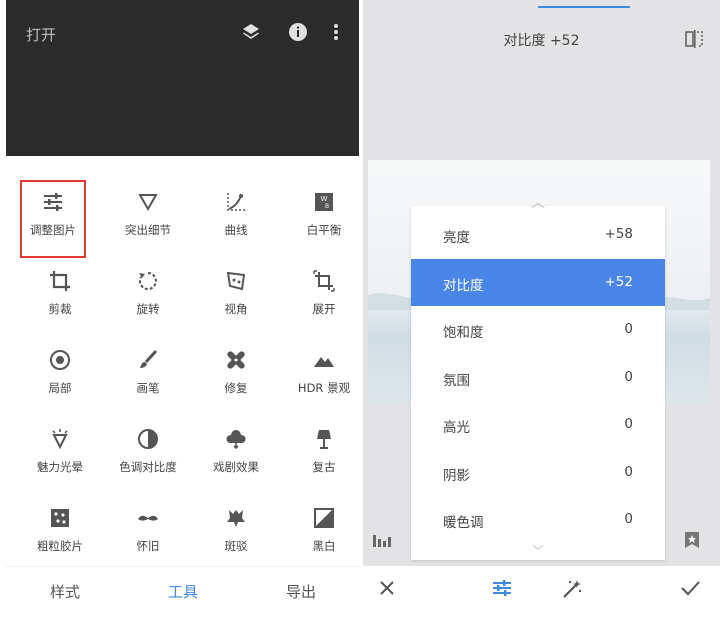 This screenshot has width=720, height=617. I want to click on tool-label: 白平衡, so click(324, 230).